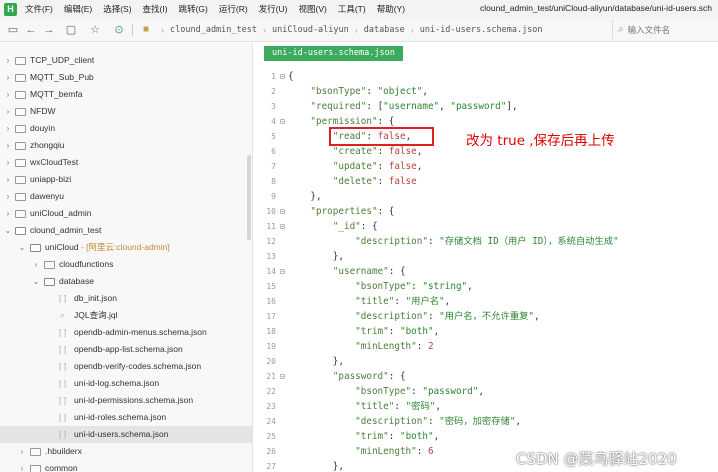 Image resolution: width=718 pixels, height=472 pixels. I want to click on run-icon: ⊙, so click(119, 29).